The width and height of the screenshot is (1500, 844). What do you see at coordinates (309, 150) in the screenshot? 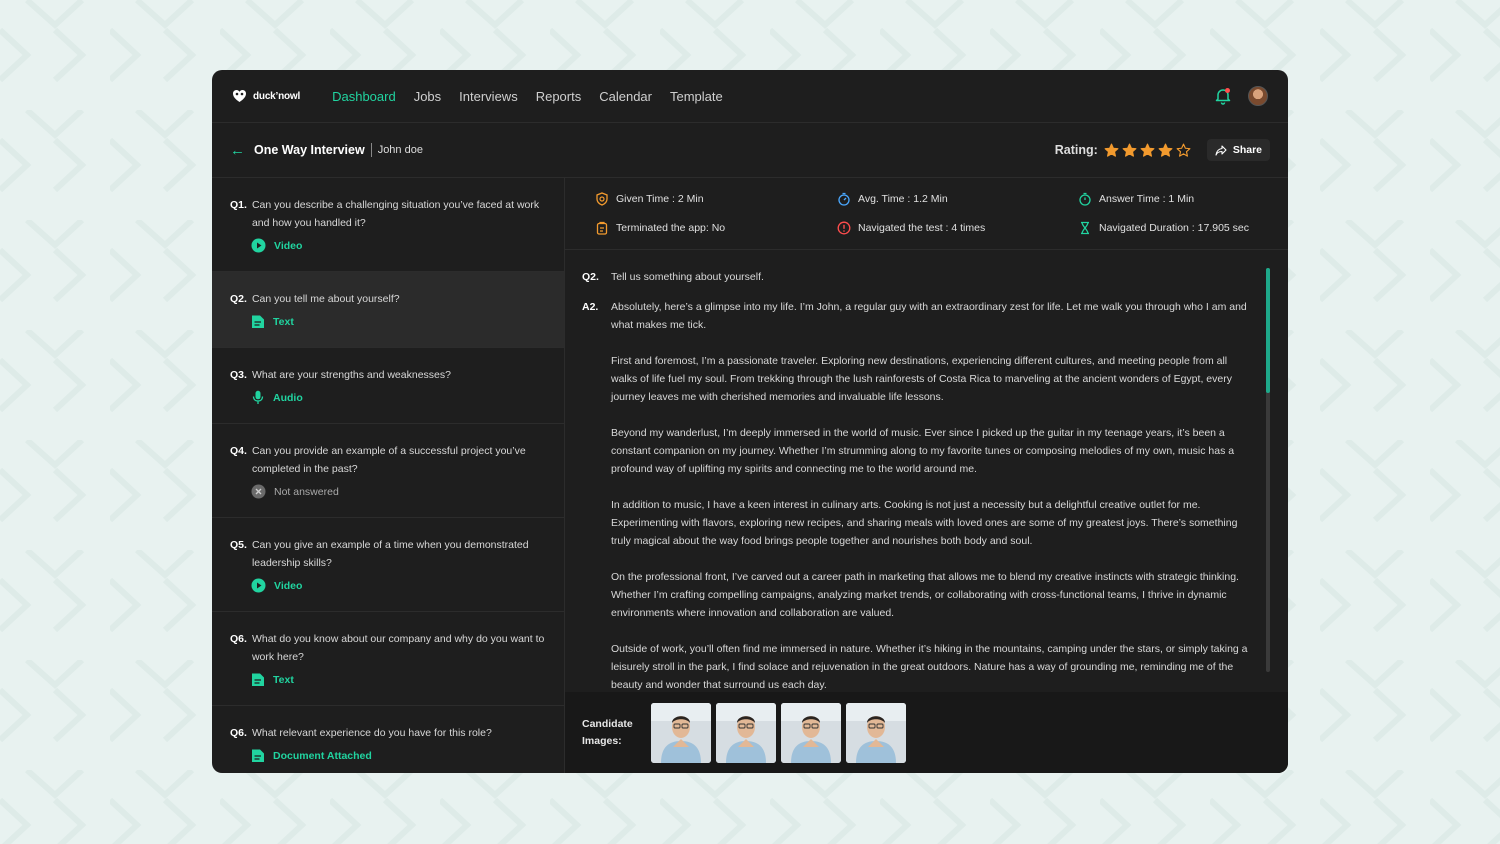
I see `page-title: One Way Interview` at bounding box center [309, 150].